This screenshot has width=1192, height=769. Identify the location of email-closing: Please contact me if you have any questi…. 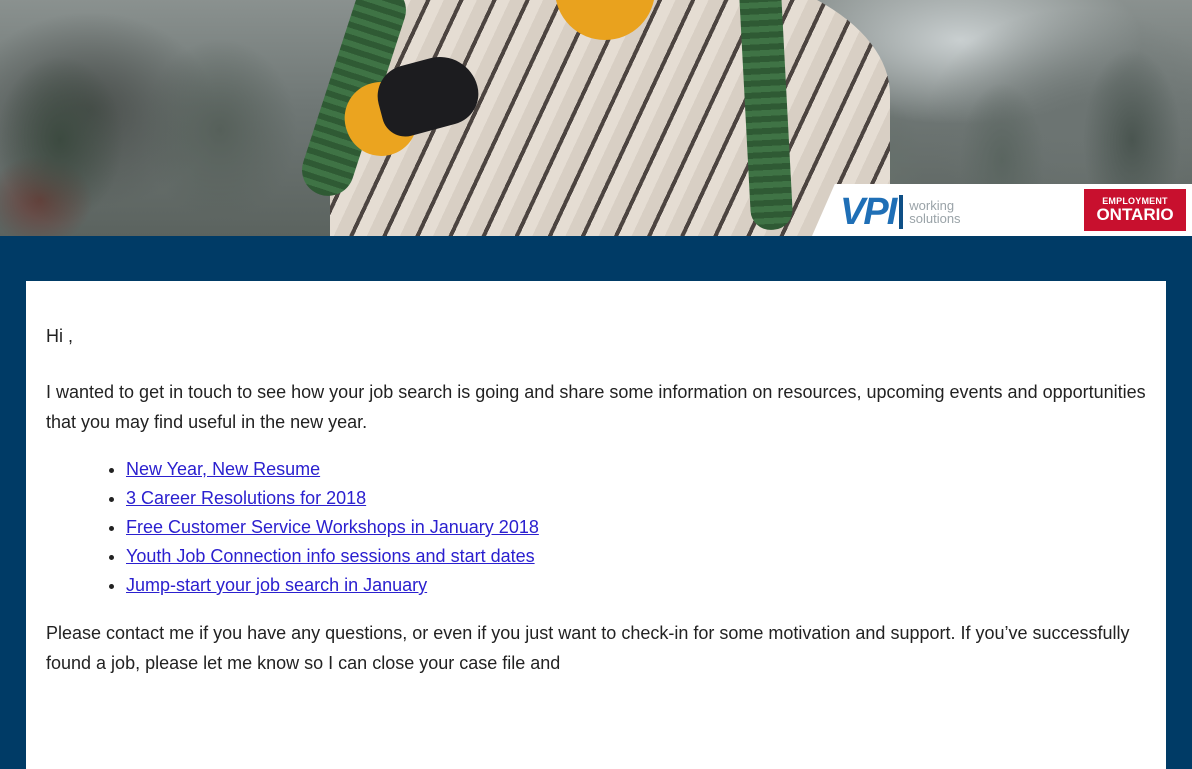
(588, 648).